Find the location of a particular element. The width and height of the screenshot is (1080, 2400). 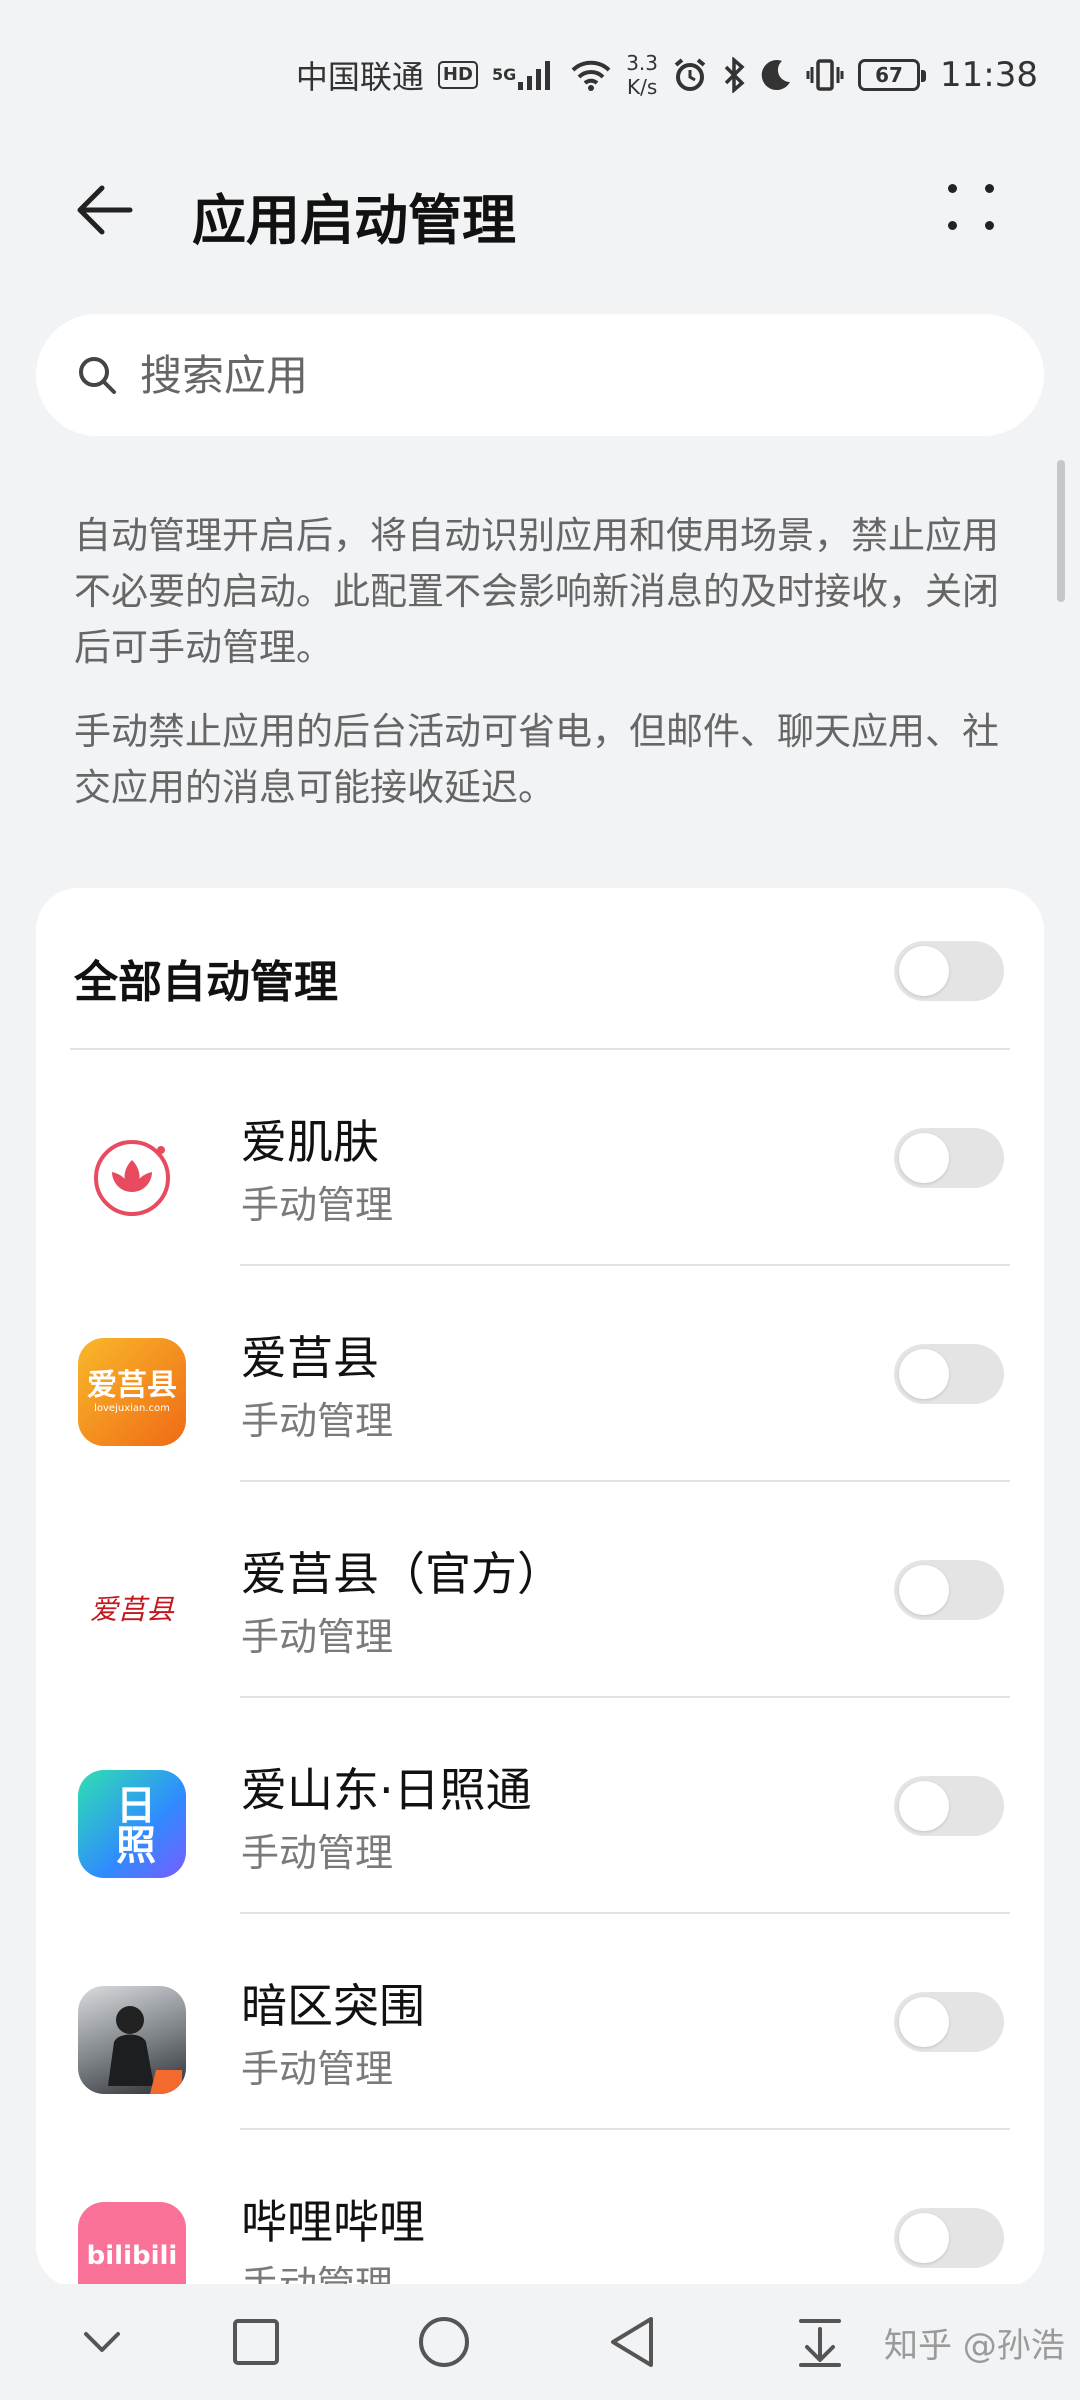

cellular-signal-icon: 5G is located at coordinates (524, 75).